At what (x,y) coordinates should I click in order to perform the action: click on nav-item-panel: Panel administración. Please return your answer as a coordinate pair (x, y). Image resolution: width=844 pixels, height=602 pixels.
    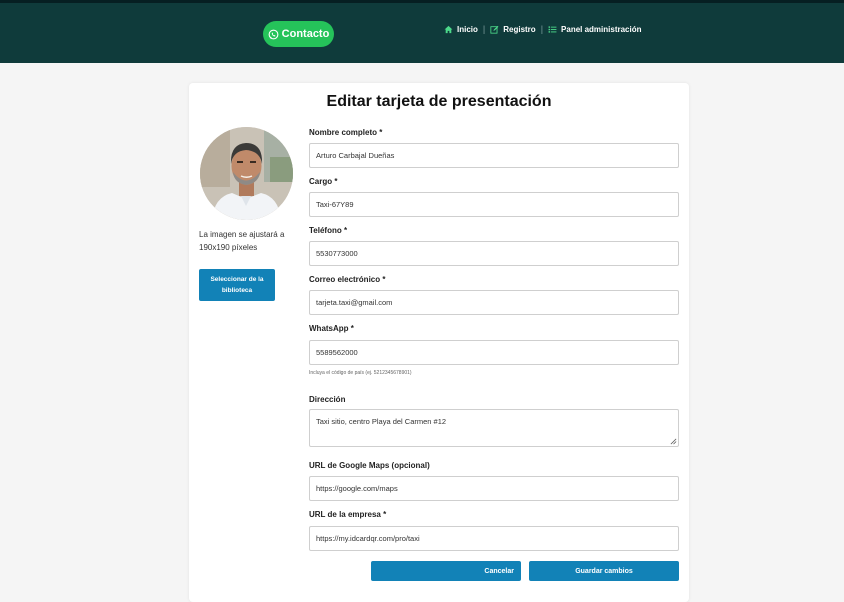
    Looking at the image, I should click on (595, 29).